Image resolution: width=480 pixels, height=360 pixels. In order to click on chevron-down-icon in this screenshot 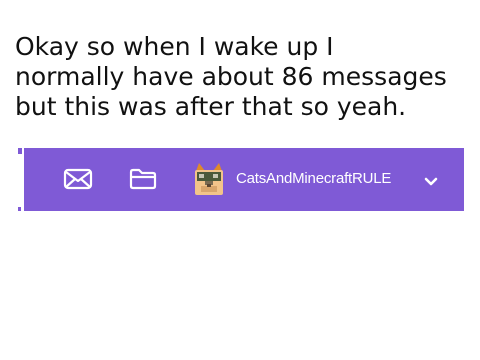, I will do `click(431, 181)`.